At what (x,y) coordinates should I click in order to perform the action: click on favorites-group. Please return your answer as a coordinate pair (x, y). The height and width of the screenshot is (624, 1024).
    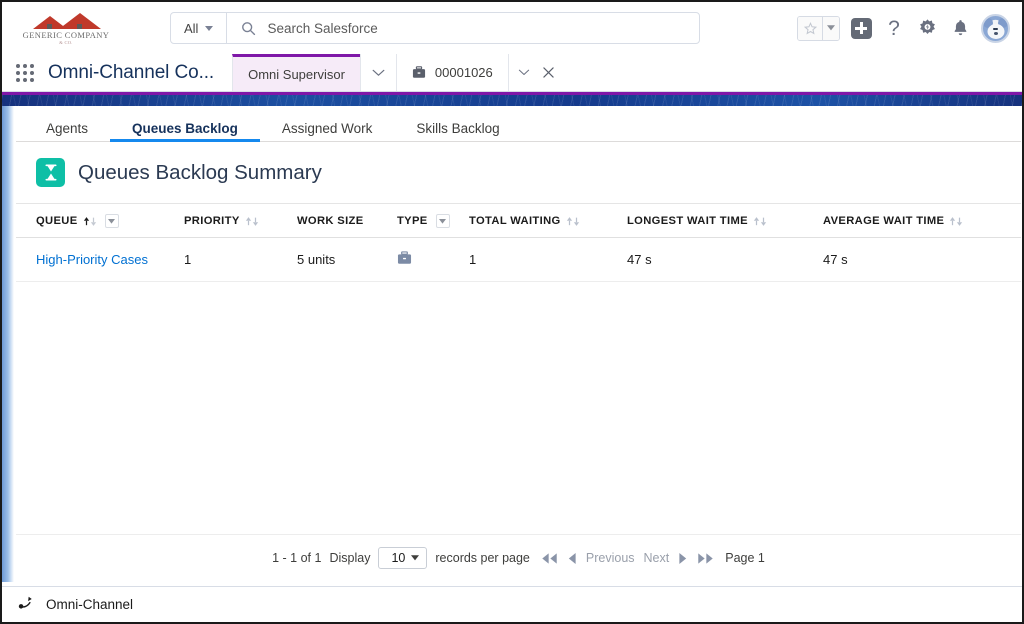
    Looking at the image, I should click on (818, 28).